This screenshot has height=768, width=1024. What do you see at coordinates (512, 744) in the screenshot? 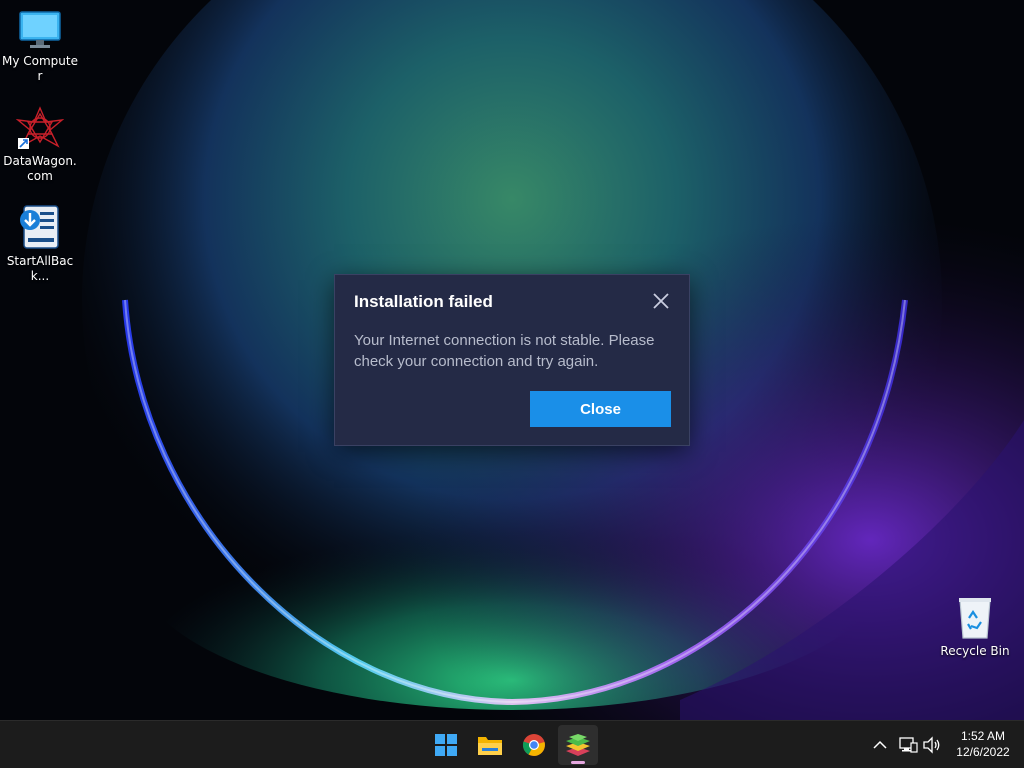
I see `taskbar: 1:52 AM 12/6/2022` at bounding box center [512, 744].